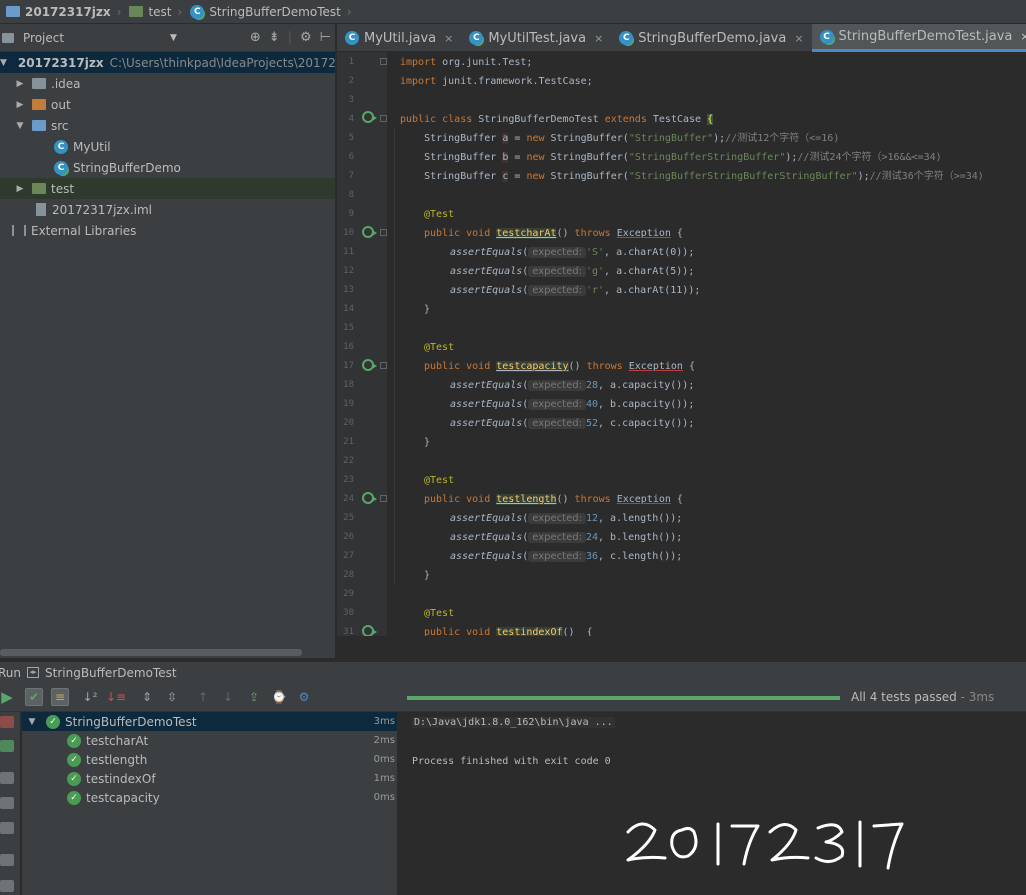 The height and width of the screenshot is (895, 1026). What do you see at coordinates (270, 12) in the screenshot?
I see `breadcrumb-class: C StringBufferDemoTest ›` at bounding box center [270, 12].